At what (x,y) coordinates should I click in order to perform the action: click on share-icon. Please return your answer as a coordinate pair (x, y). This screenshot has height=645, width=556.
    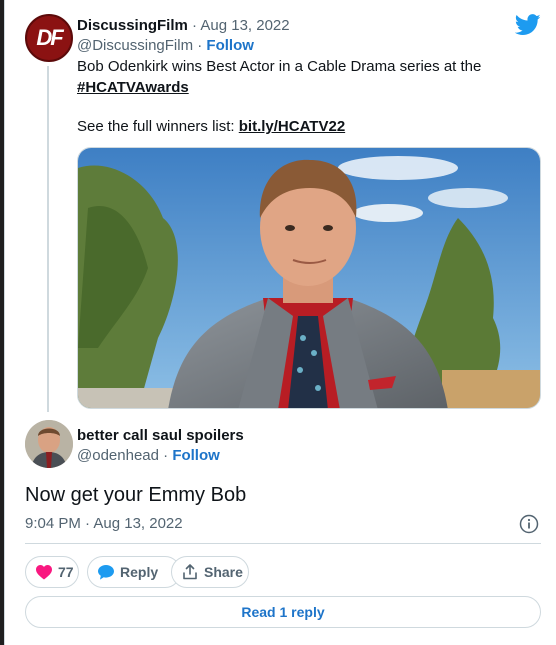
    Looking at the image, I should click on (190, 572).